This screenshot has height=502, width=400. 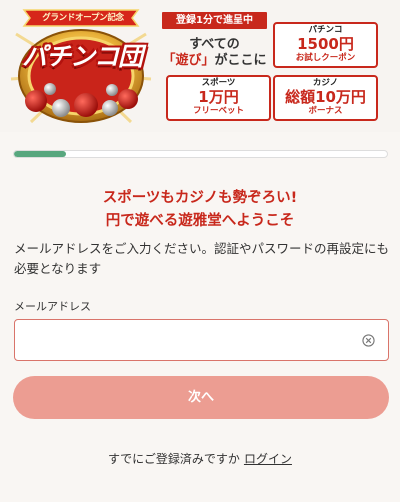 I want to click on pachinko-logo-icon: グランドオープン記念 パチンコ団, so click(x=81, y=66).